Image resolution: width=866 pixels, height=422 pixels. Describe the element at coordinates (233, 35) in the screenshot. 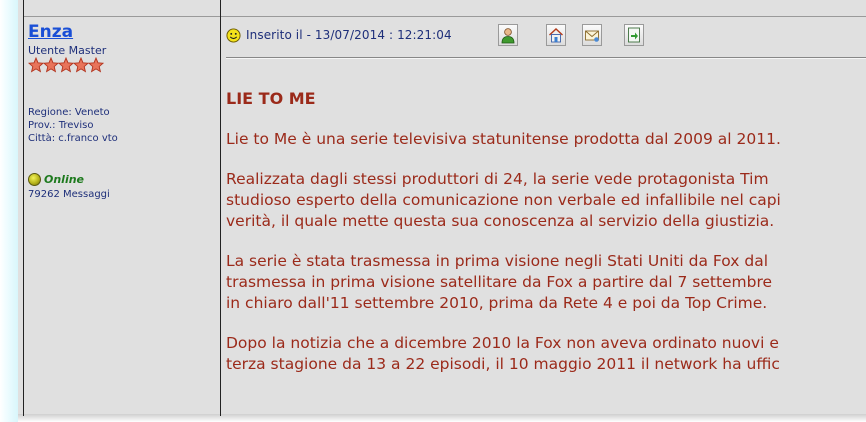

I see `smiley-icon` at that location.